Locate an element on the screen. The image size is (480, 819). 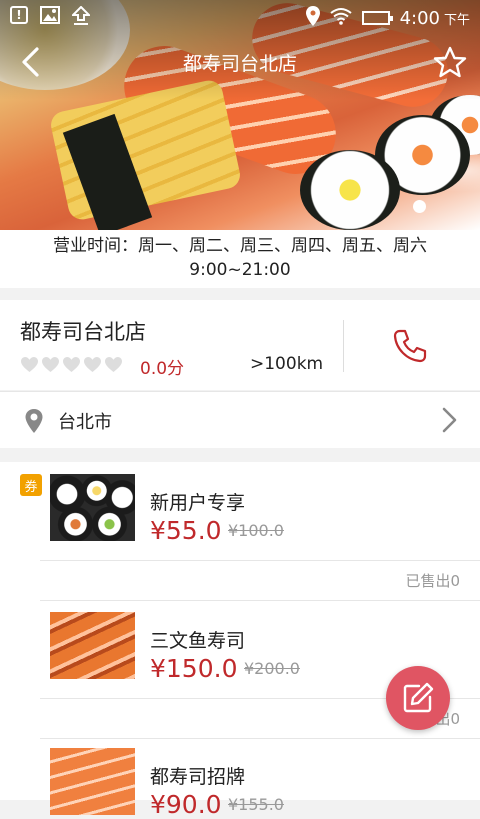
wifi-icon is located at coordinates (340, 18).